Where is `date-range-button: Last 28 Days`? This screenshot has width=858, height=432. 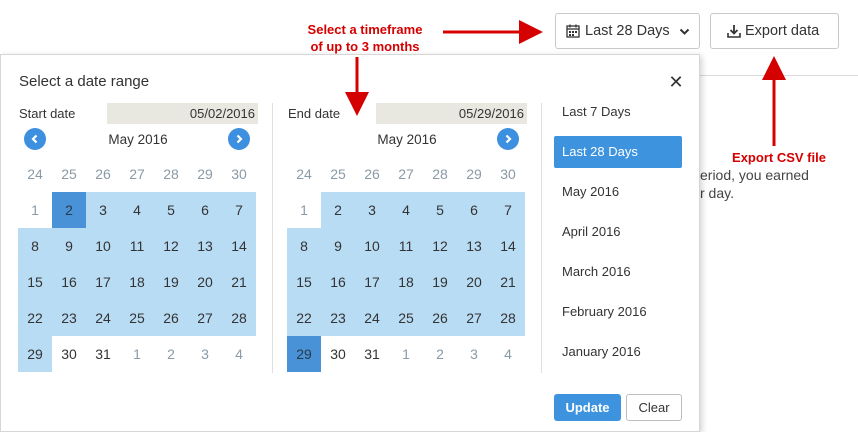
date-range-button: Last 28 Days is located at coordinates (627, 31).